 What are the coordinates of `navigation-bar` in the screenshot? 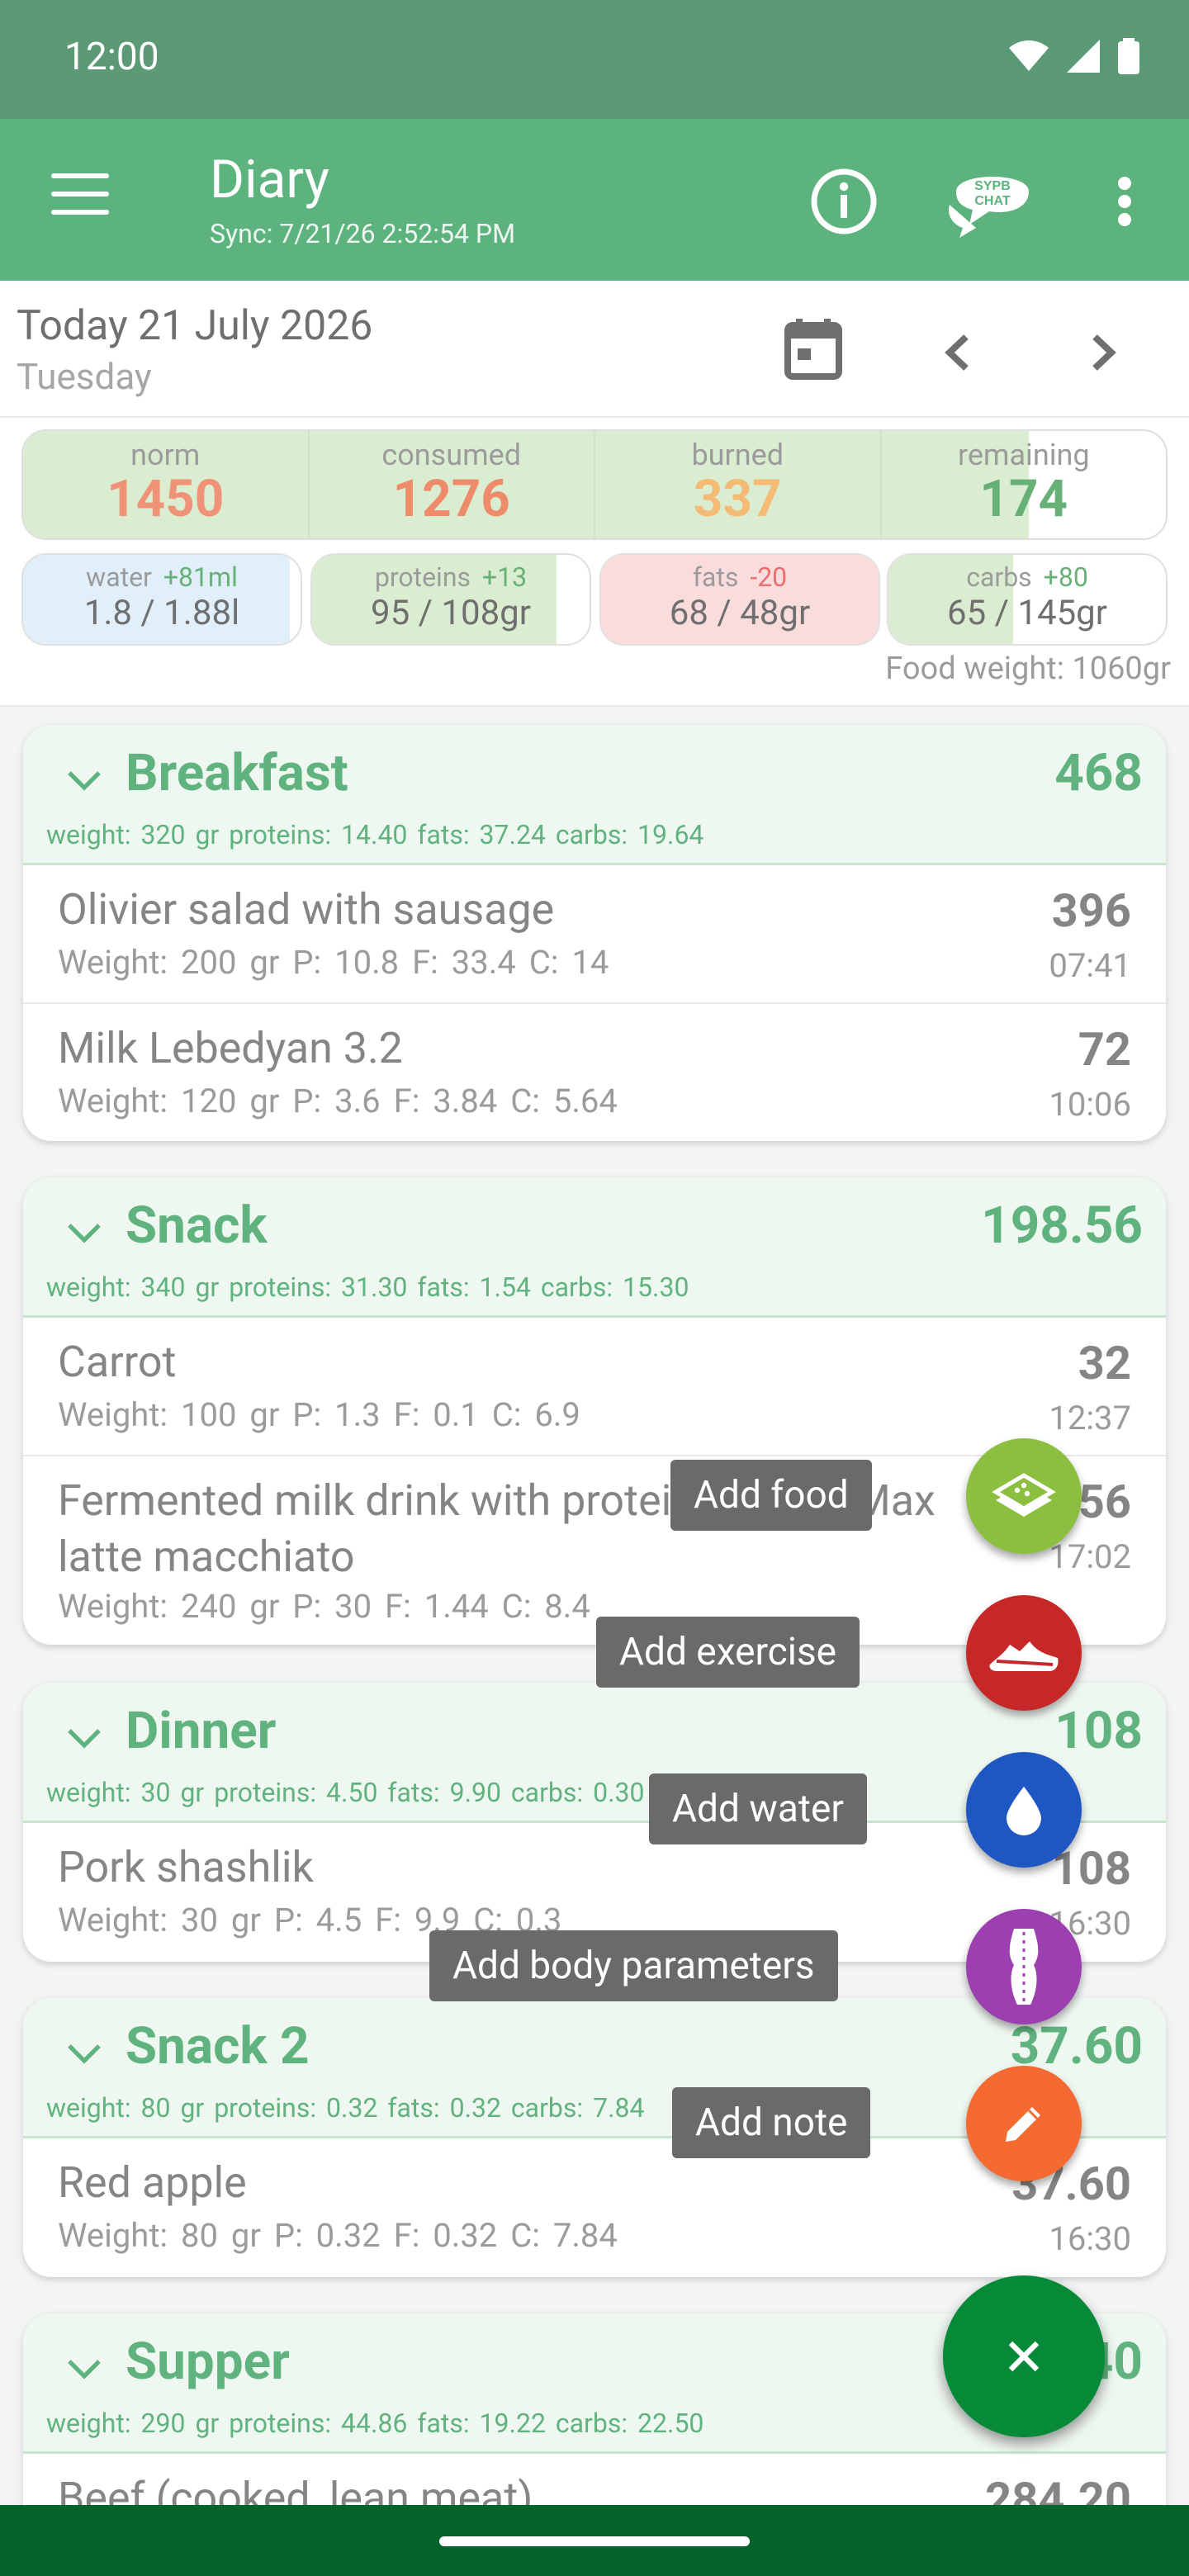 It's located at (594, 2540).